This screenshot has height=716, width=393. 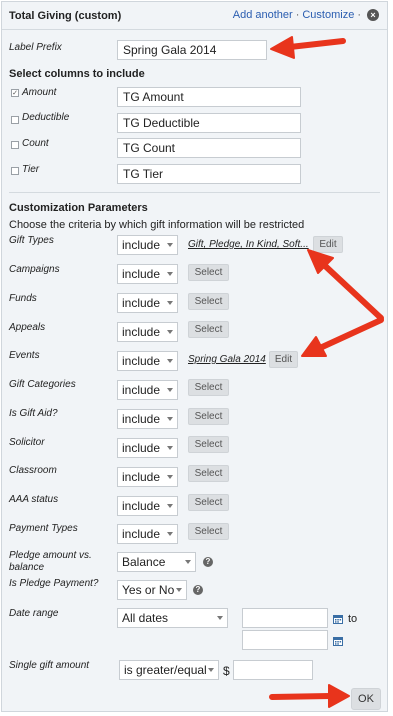 I want to click on panel-title: Total Giving (custom), so click(x=65, y=16).